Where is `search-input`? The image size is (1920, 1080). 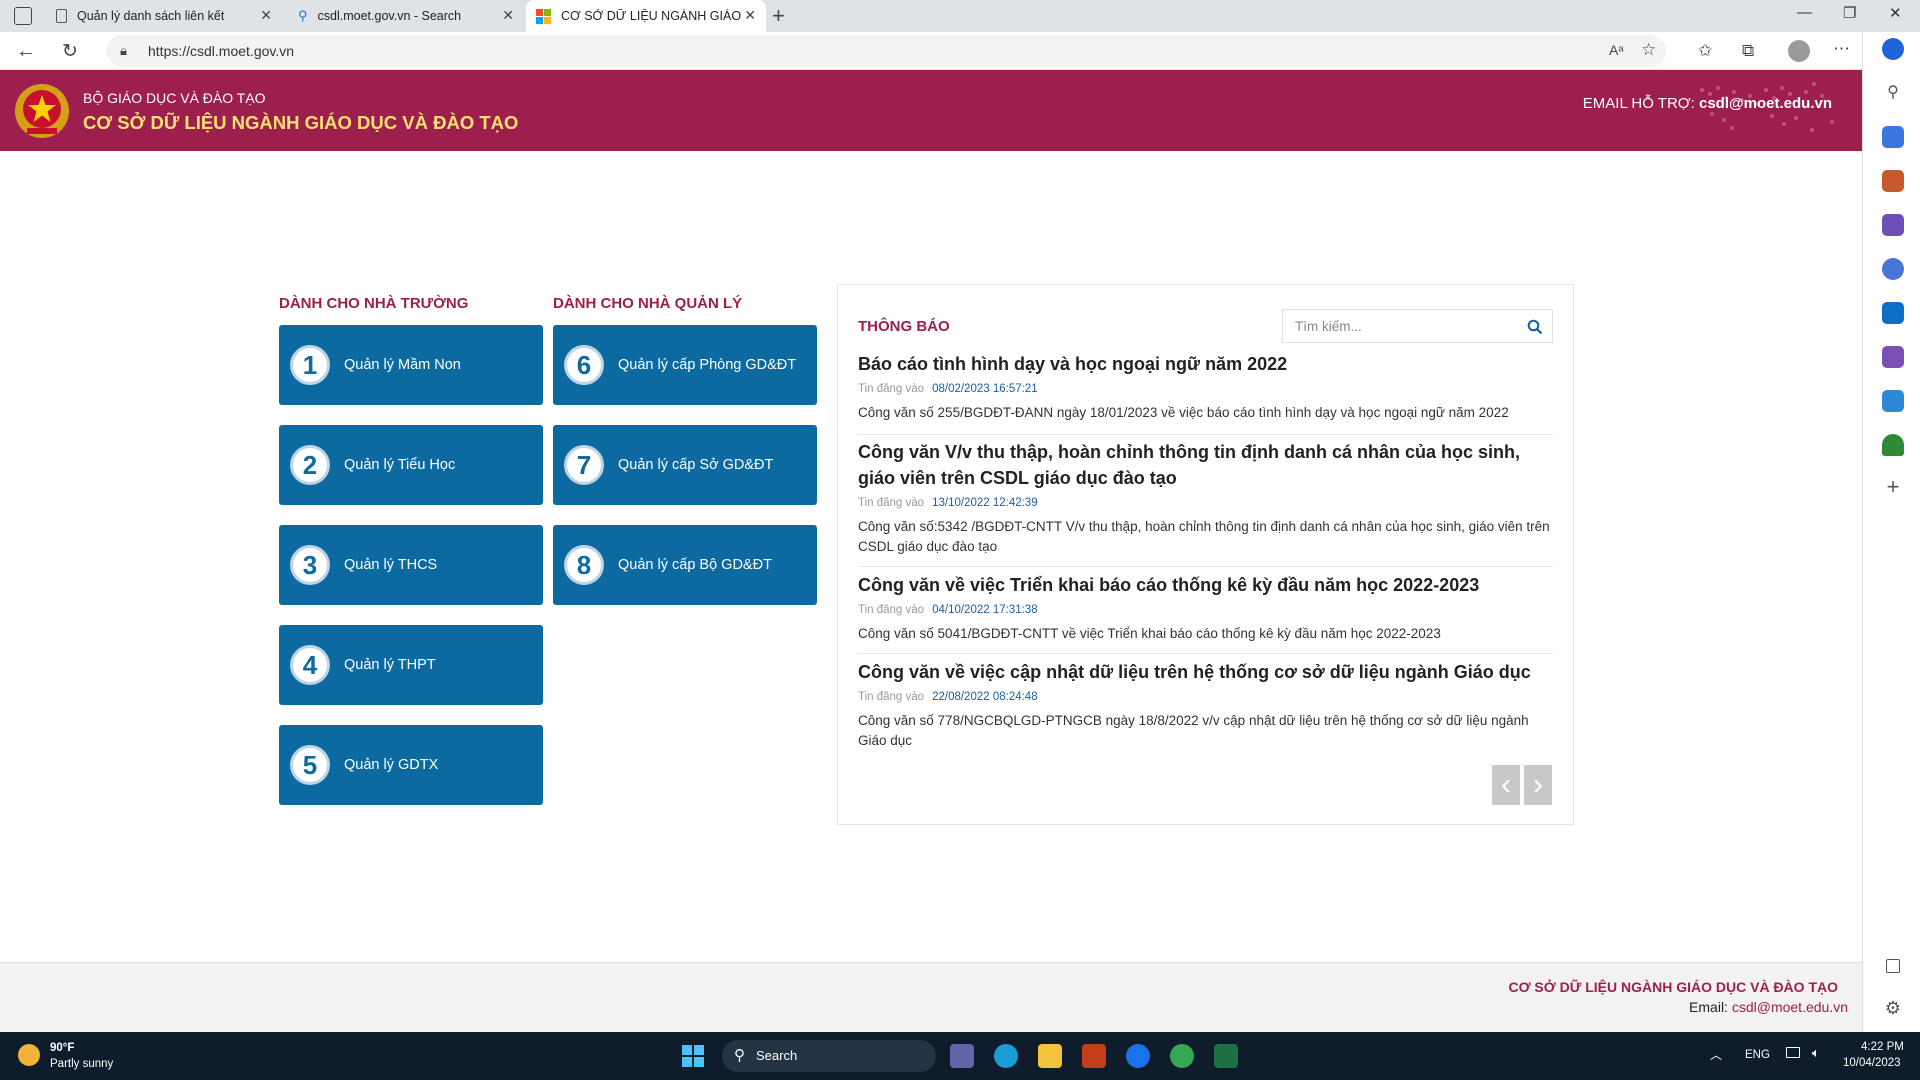
search-input is located at coordinates (1398, 326).